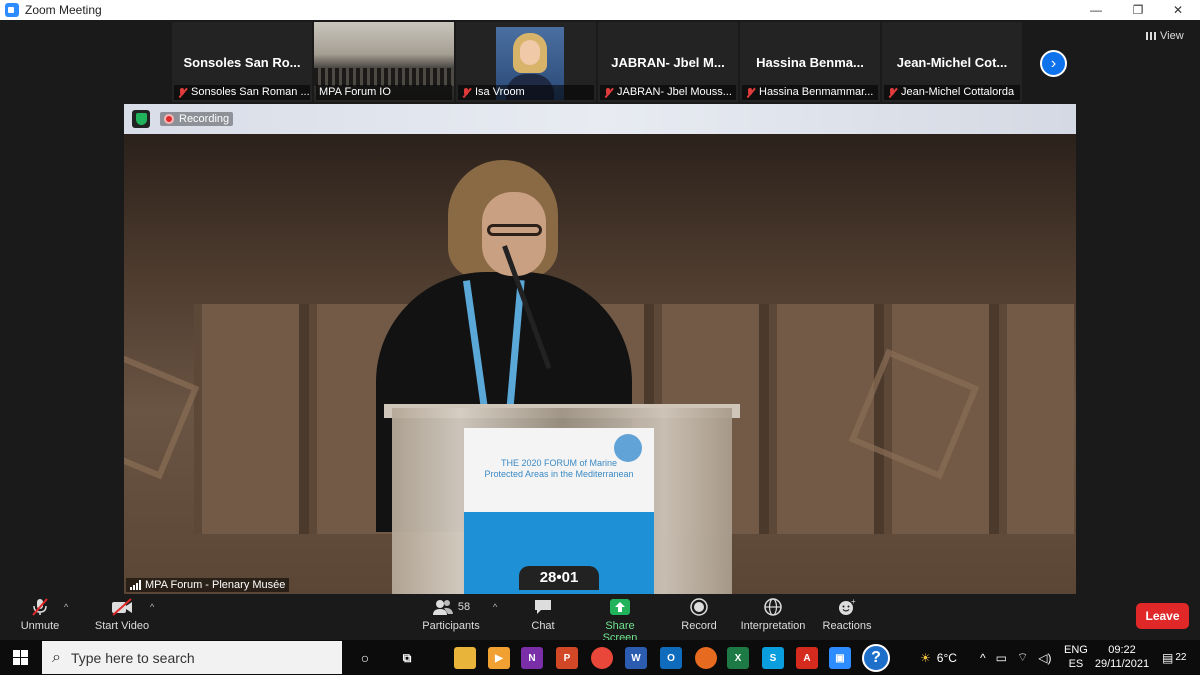 This screenshot has height=675, width=1200. Describe the element at coordinates (958, 92) in the screenshot. I see `participant-caption-text: Jean-Michel Cottalorda` at that location.